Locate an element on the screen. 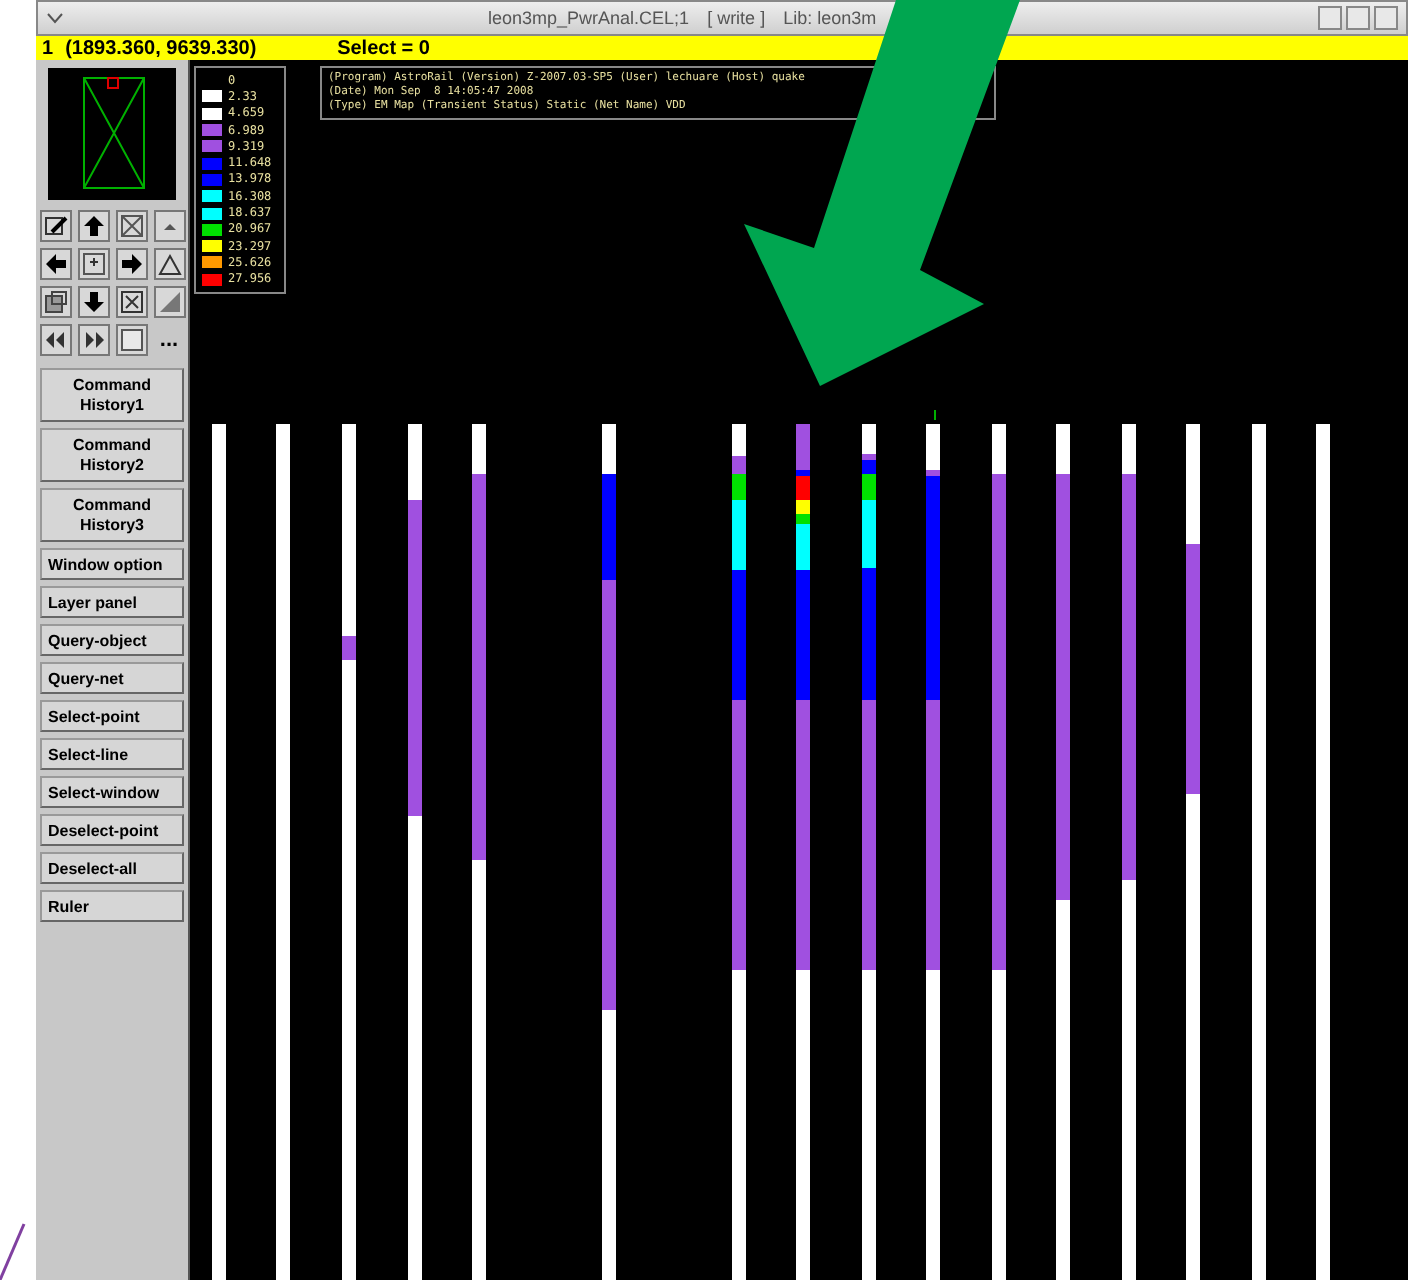  annotation-line is located at coordinates (13, 1251).